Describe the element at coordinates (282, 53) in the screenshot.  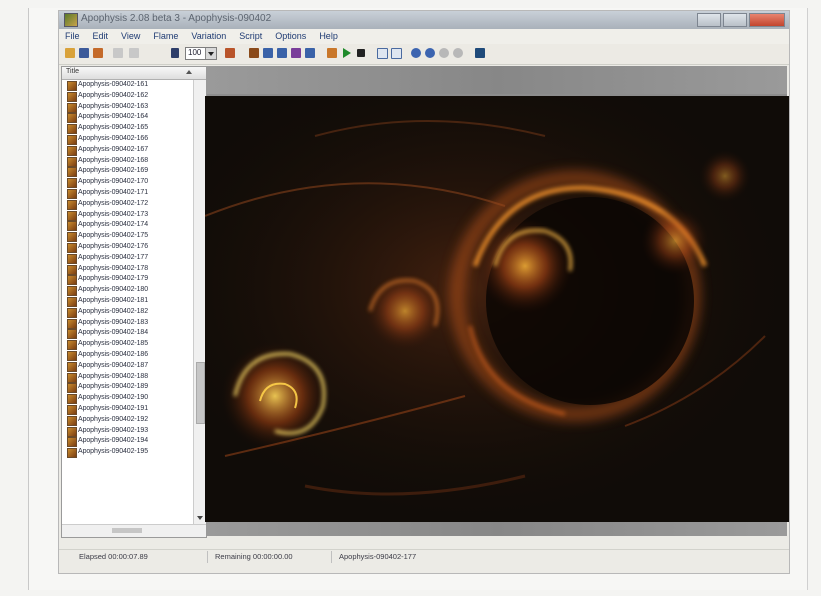
I see `gradient-icon` at that location.